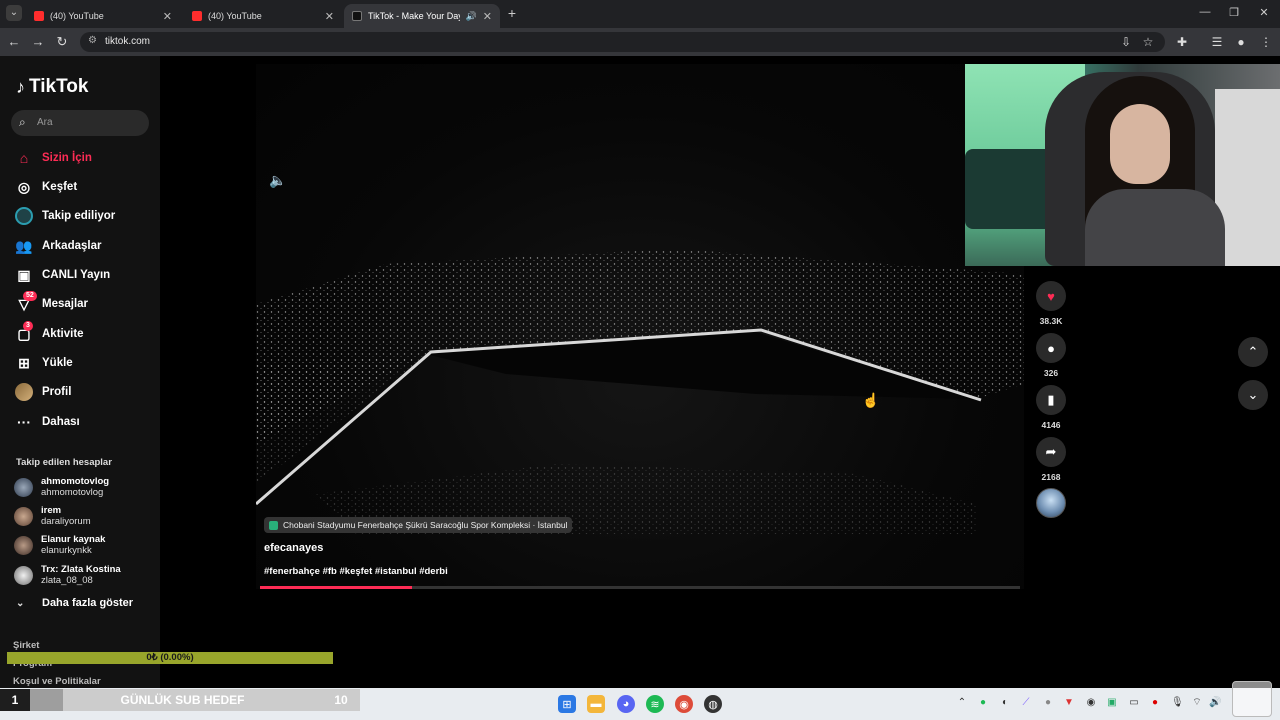  I want to click on tiktok-logo: ♪ TikTok, so click(52, 87).